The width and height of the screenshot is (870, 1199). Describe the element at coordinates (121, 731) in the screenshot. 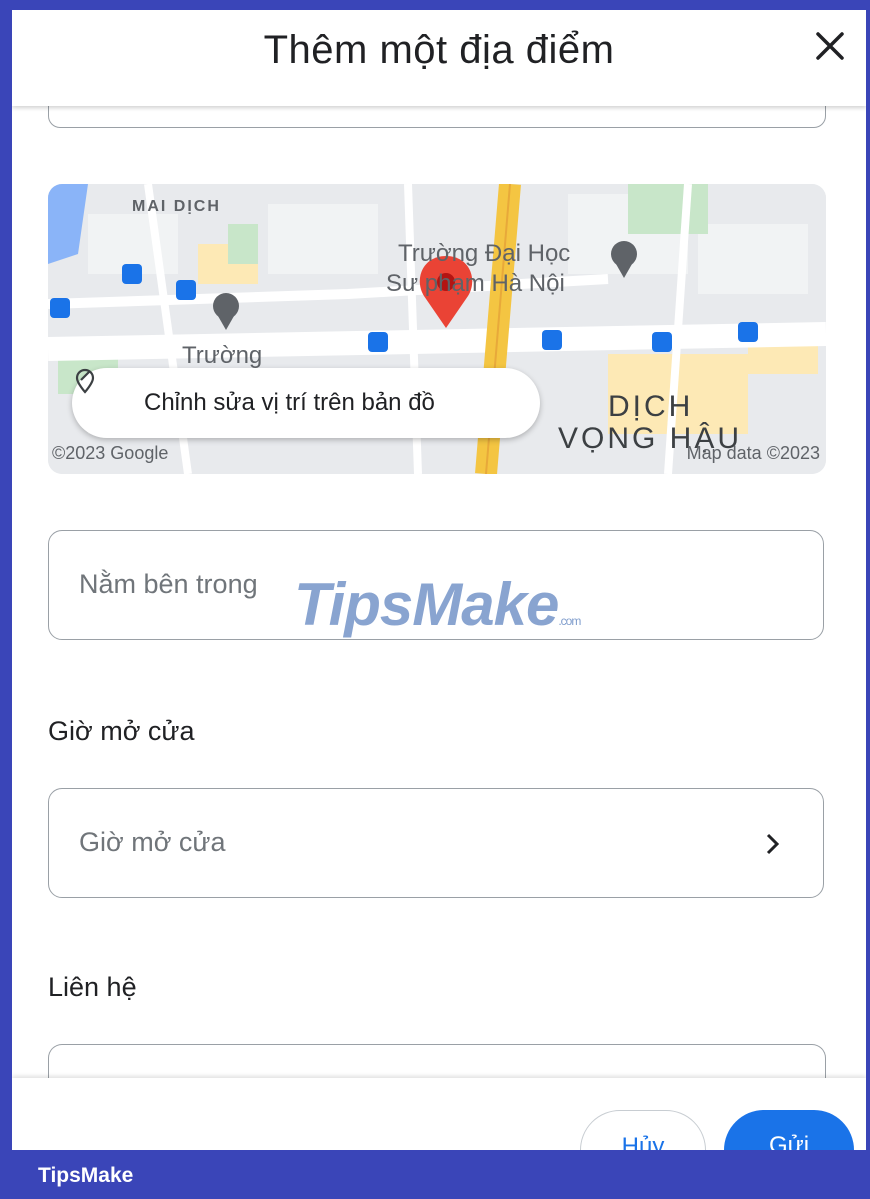

I see `hours-section-title: Giờ mở cửa` at that location.